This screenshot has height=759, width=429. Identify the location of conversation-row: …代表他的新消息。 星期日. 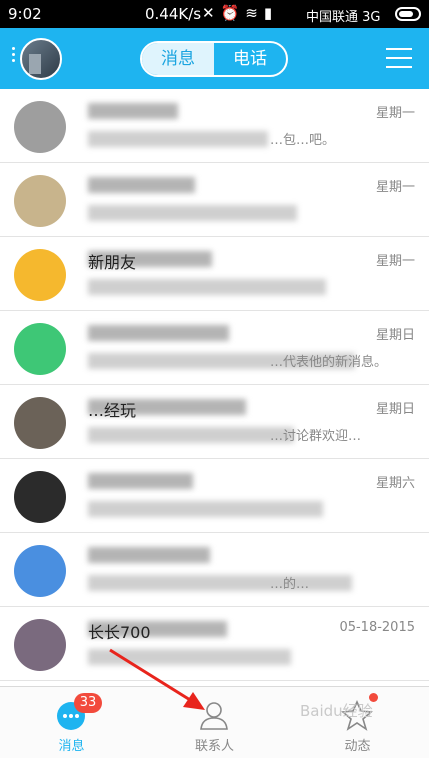
(214, 348).